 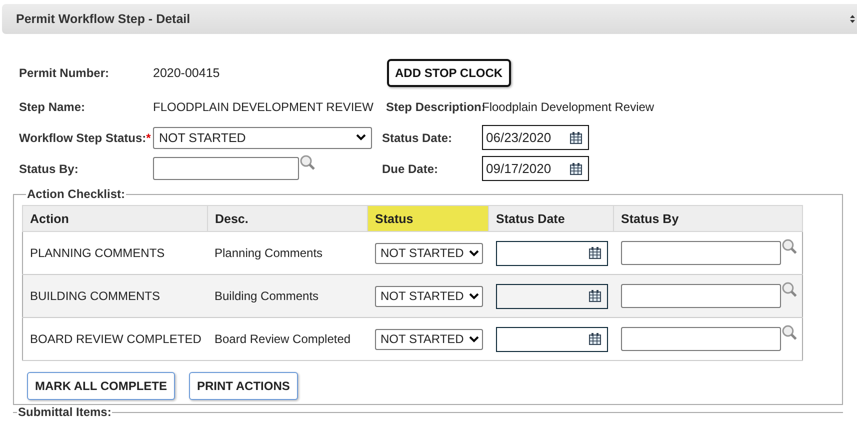 I want to click on column-header: Action, so click(x=115, y=219).